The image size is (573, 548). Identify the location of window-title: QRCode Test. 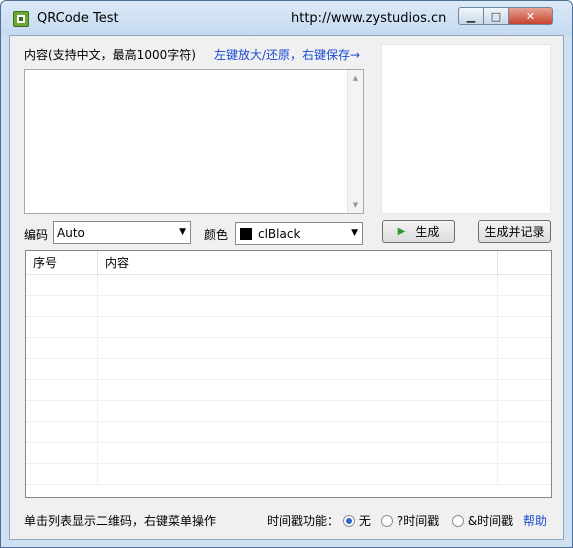
(78, 18).